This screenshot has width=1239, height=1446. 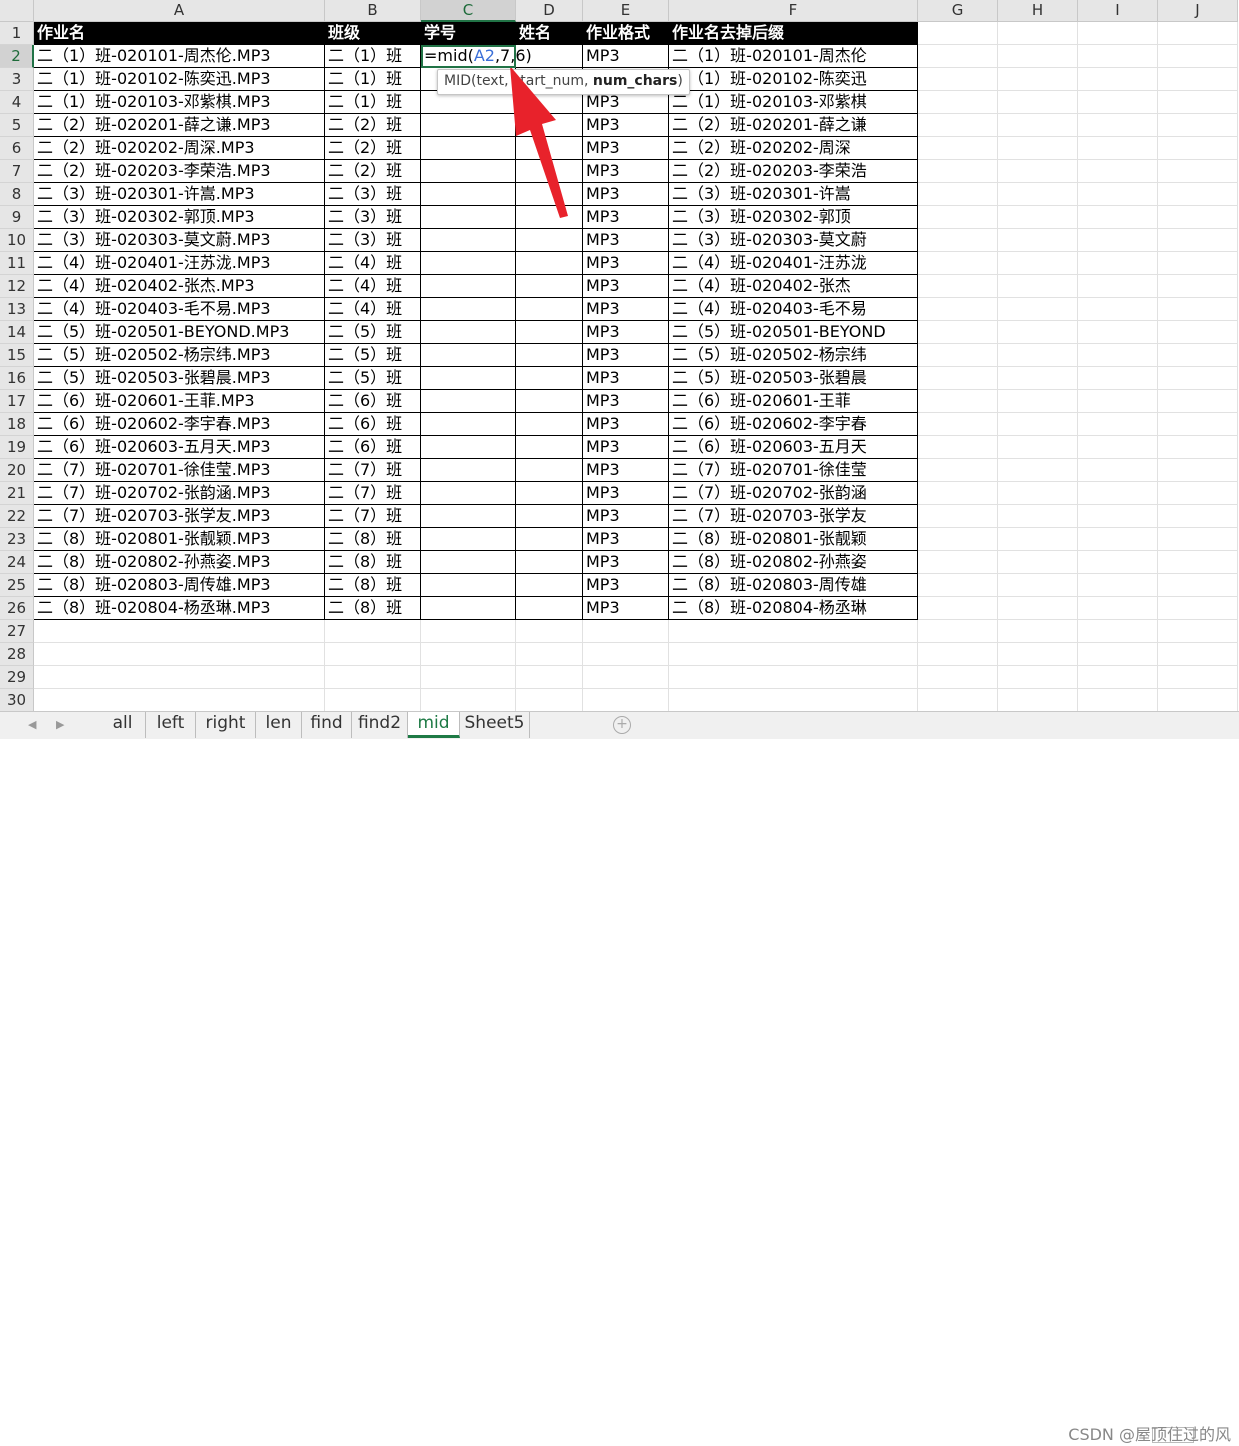 What do you see at coordinates (958, 125) in the screenshot?
I see `cell-g5` at bounding box center [958, 125].